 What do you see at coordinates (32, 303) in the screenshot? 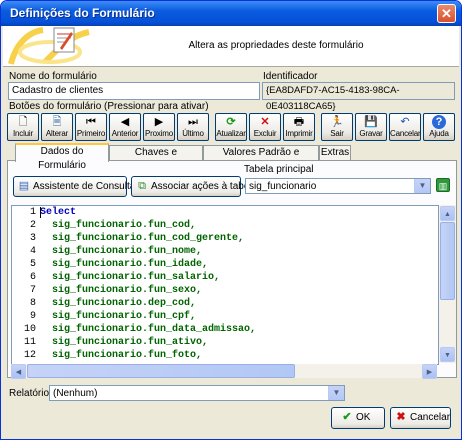
I see `line-number: 8` at bounding box center [32, 303].